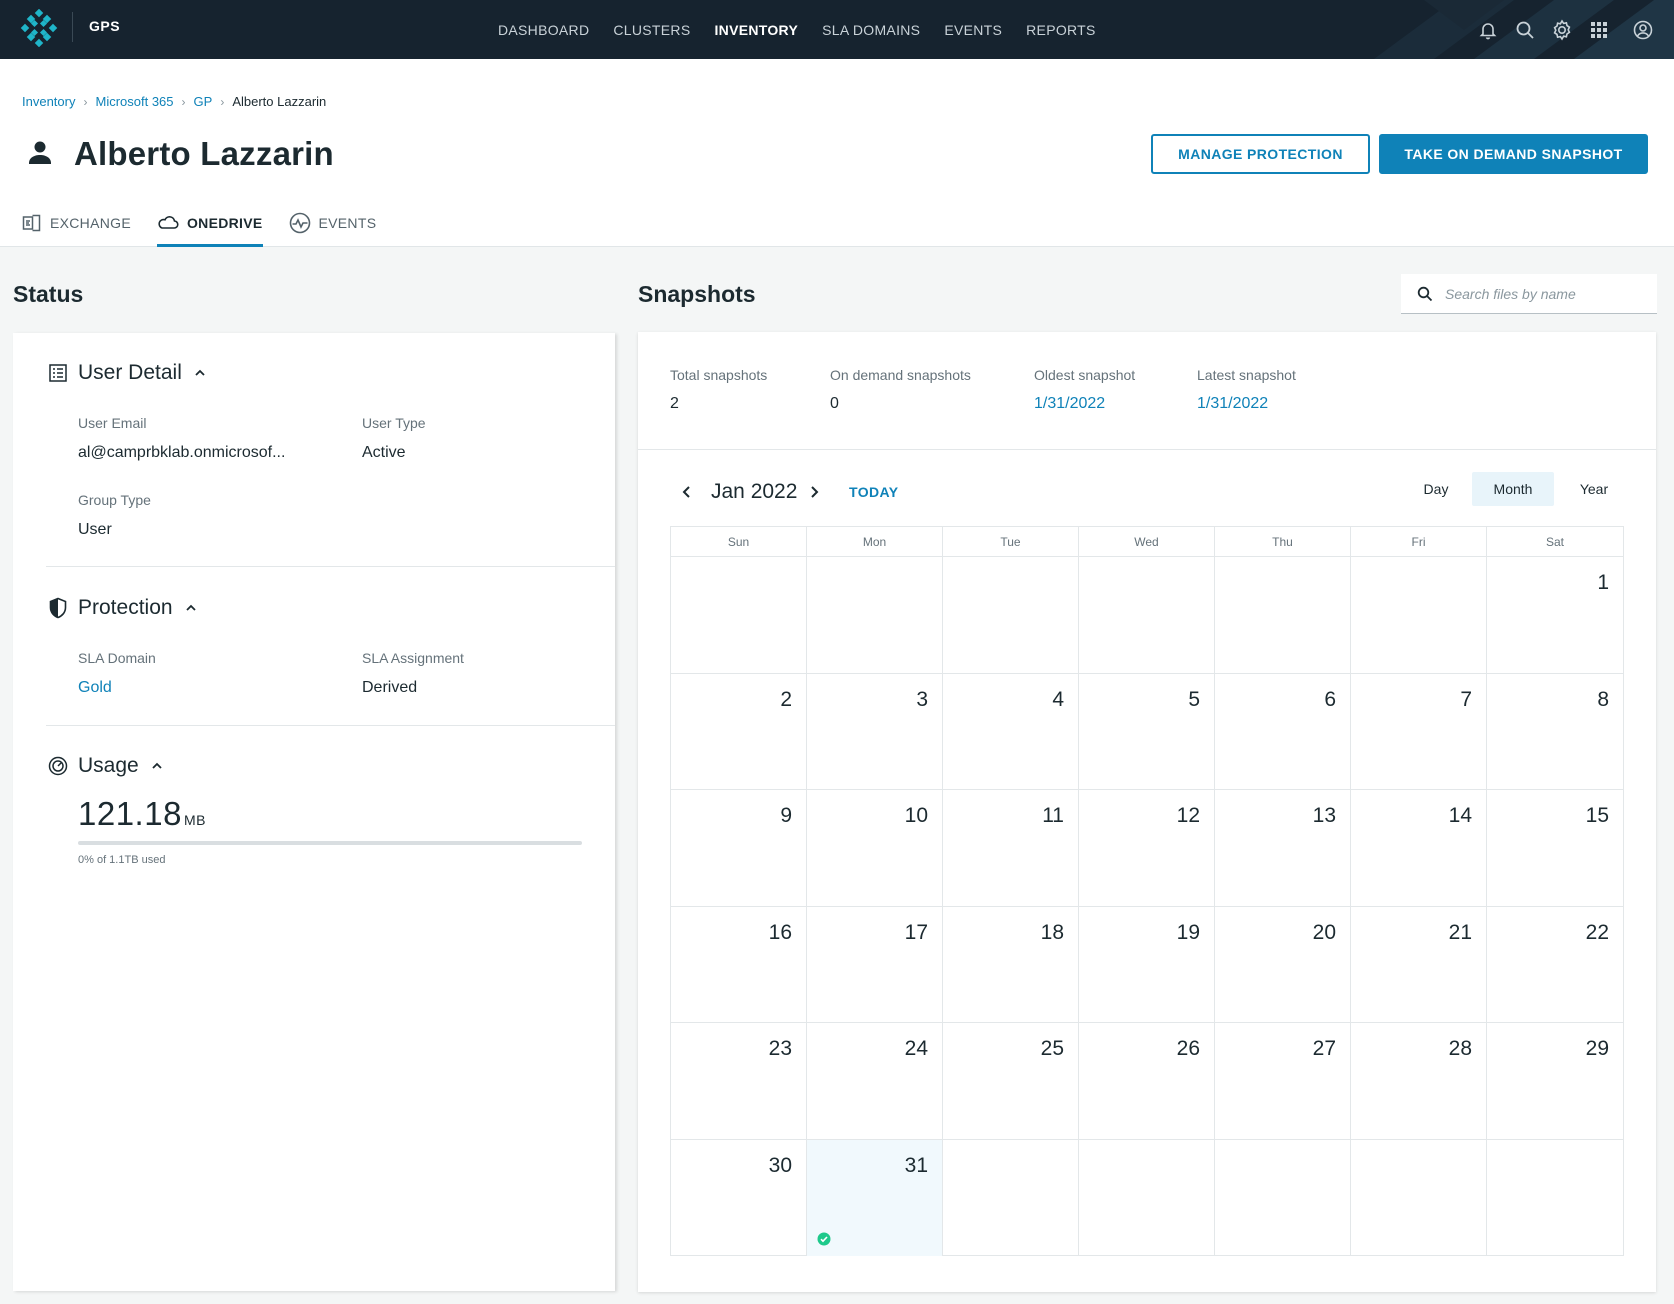 The height and width of the screenshot is (1304, 1674). Describe the element at coordinates (1147, 848) in the screenshot. I see `calendar-day-cell: 12` at that location.